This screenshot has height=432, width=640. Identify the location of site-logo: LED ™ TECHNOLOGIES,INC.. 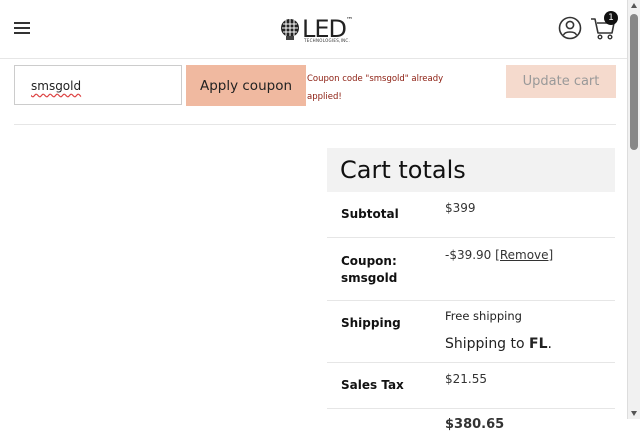
(315, 29).